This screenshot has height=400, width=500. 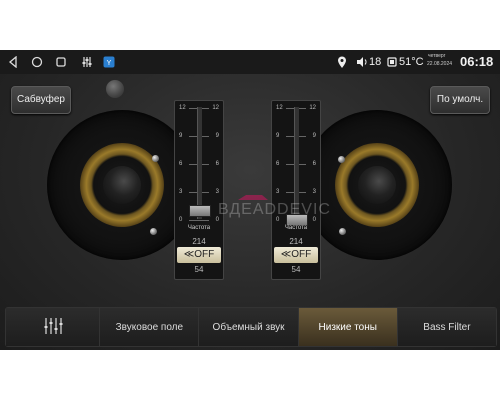 I want to click on app-icon: Y, so click(x=109, y=62).